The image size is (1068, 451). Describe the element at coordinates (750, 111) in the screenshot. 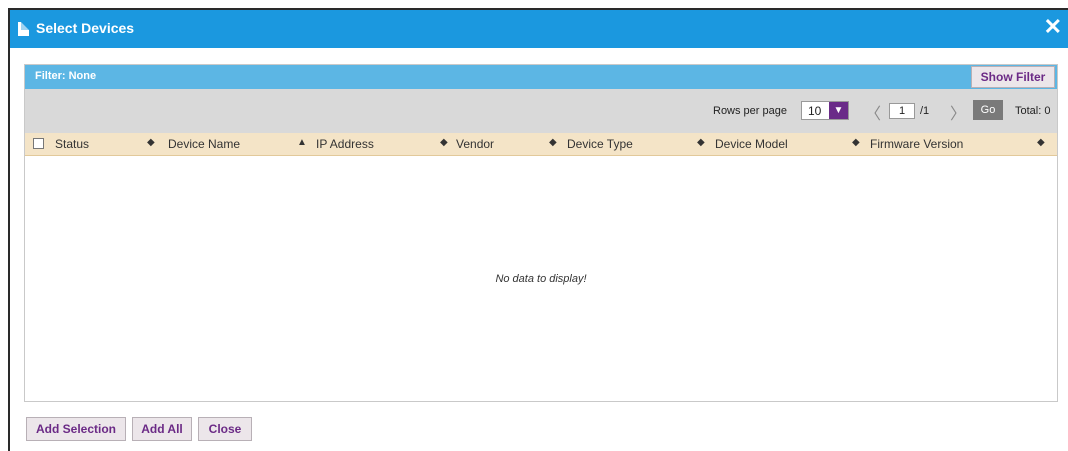

I see `rows-per-page-label: Rows per page` at that location.